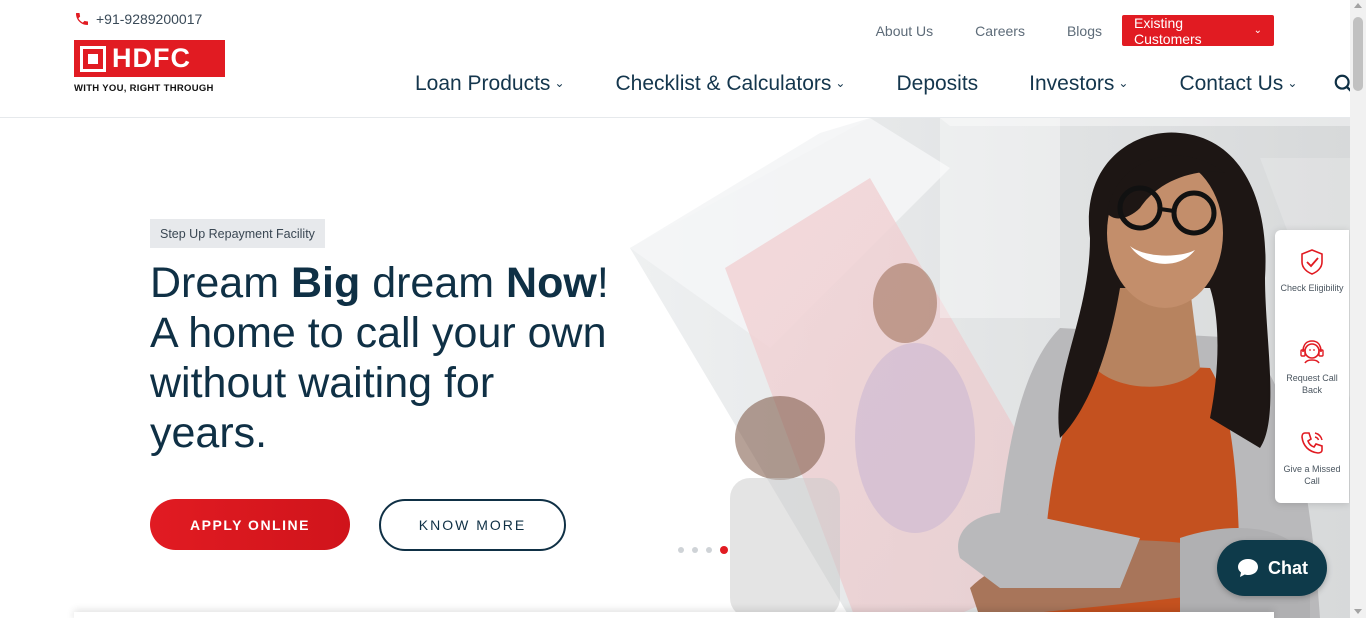 Image resolution: width=1366 pixels, height=618 pixels. Describe the element at coordinates (483, 83) in the screenshot. I see `nav-label: Loan Products` at that location.